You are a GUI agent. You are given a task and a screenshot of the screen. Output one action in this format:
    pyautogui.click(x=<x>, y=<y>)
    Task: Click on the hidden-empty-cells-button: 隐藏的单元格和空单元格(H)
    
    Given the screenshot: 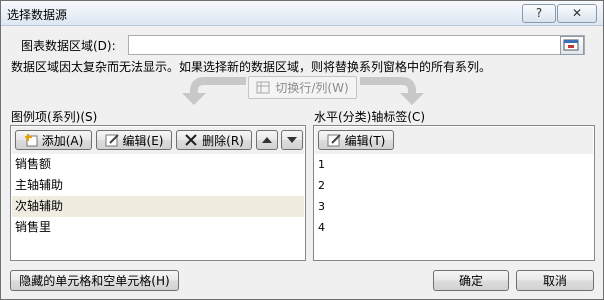 What is the action you would take?
    pyautogui.click(x=94, y=280)
    